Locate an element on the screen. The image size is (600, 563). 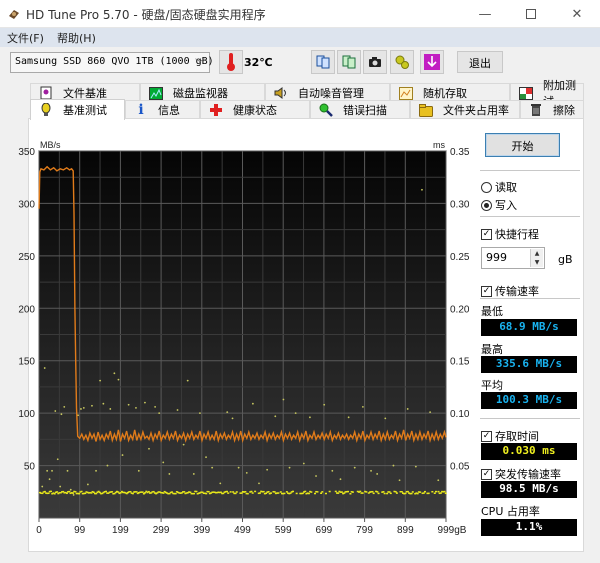
separator is located at coordinates (530, 170).